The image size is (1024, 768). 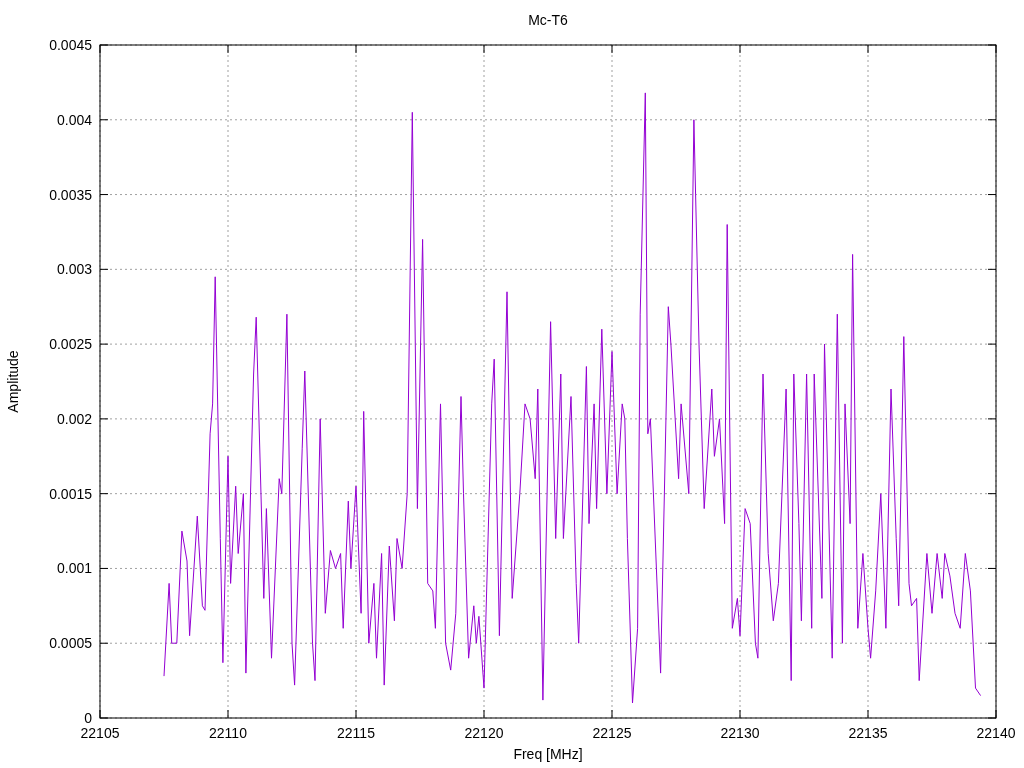 What do you see at coordinates (74, 418) in the screenshot?
I see `tick-label: 0.002` at bounding box center [74, 418].